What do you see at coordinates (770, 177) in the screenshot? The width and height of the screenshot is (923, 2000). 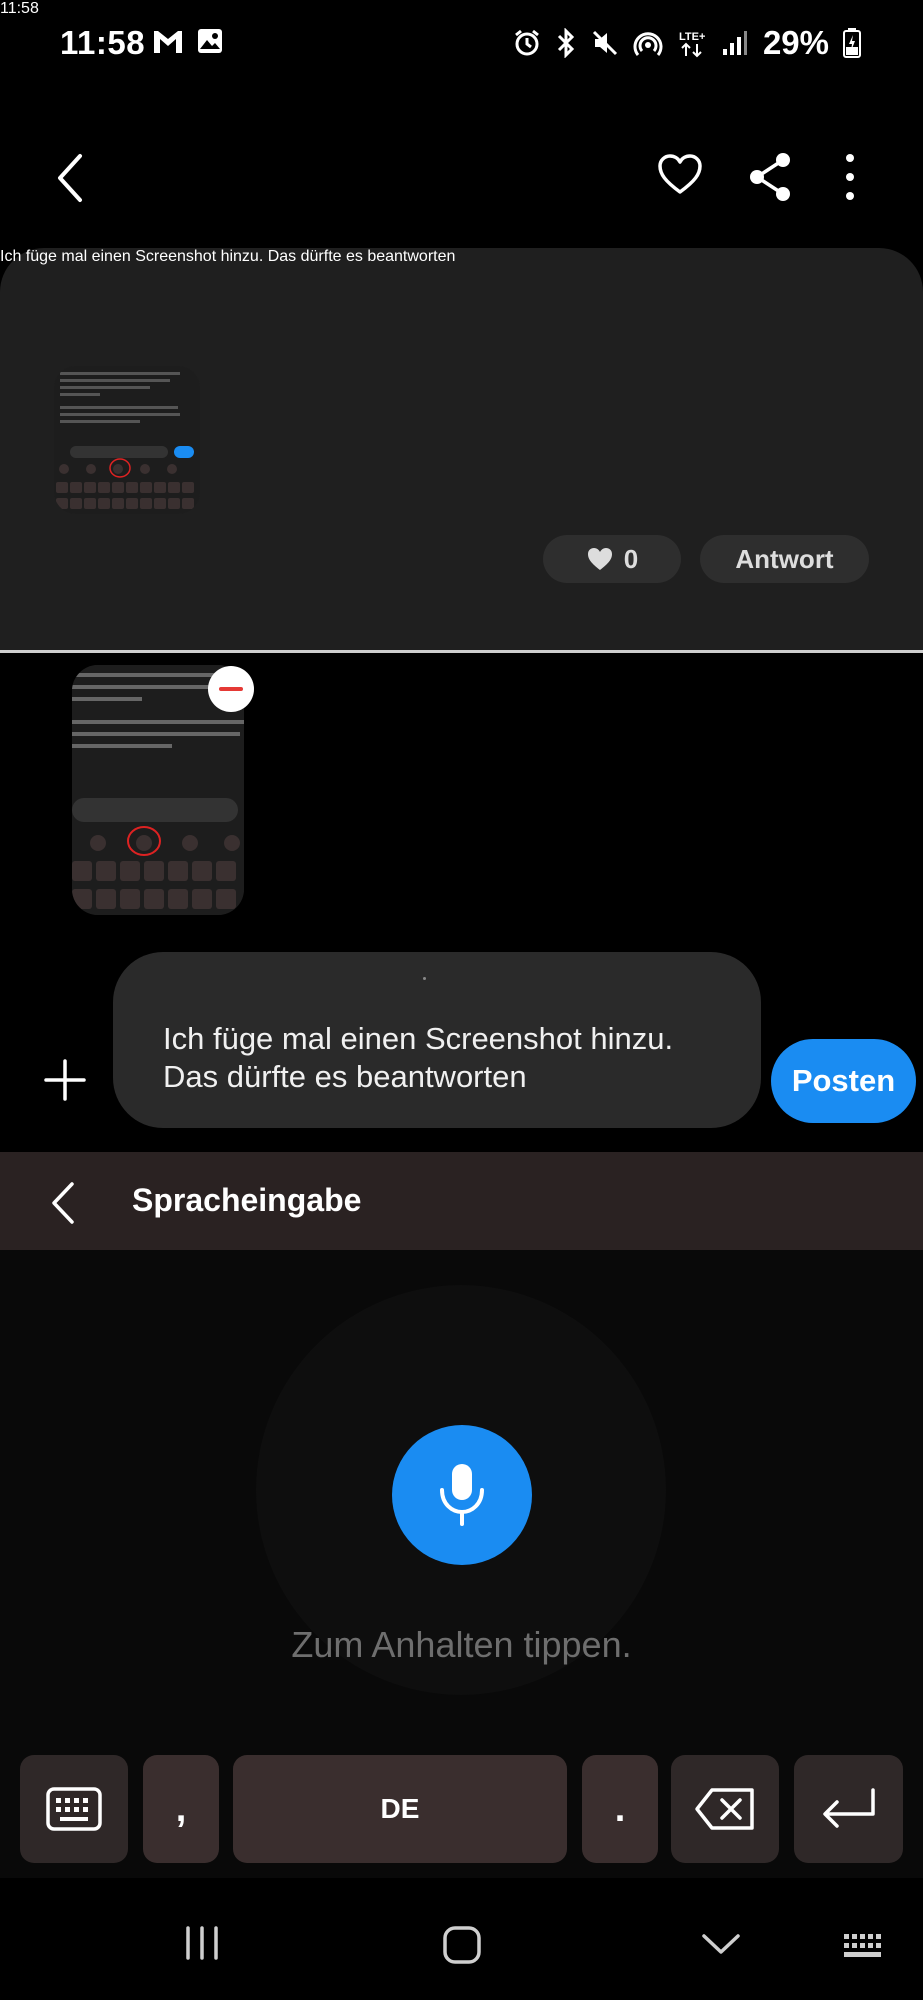 I see `share-icon` at bounding box center [770, 177].